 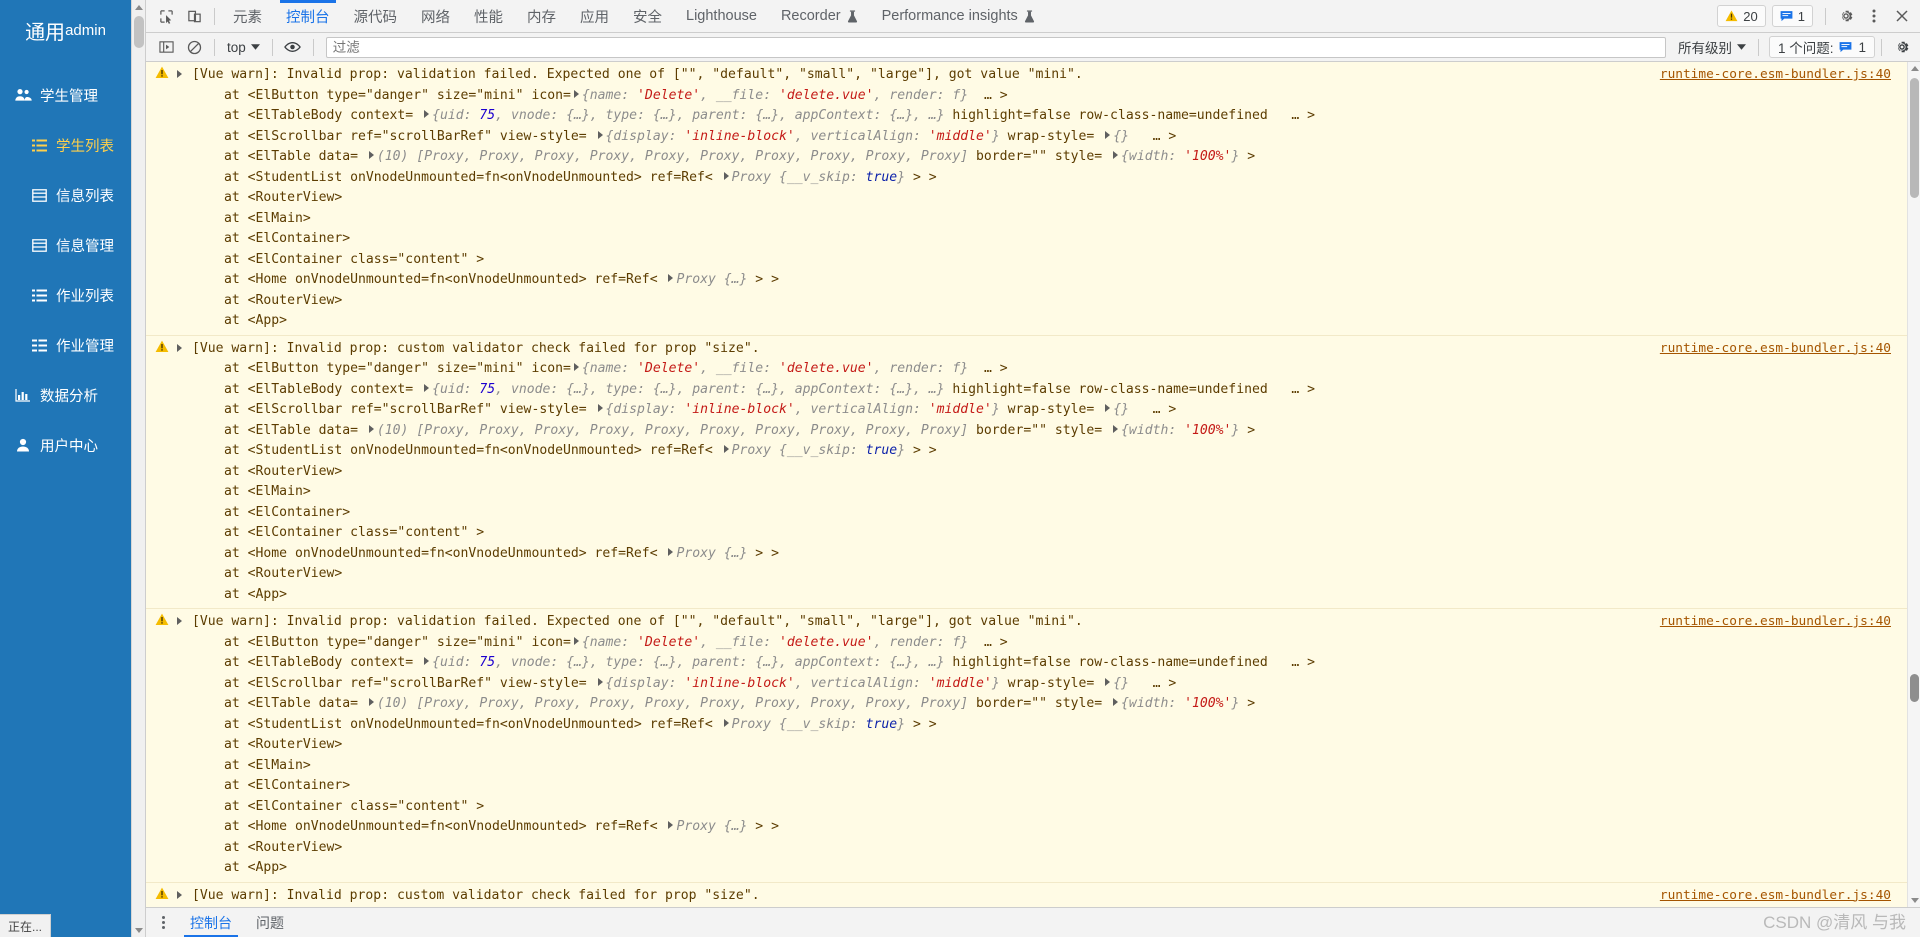 I want to click on drawer-tab-1: 问题, so click(x=270, y=922).